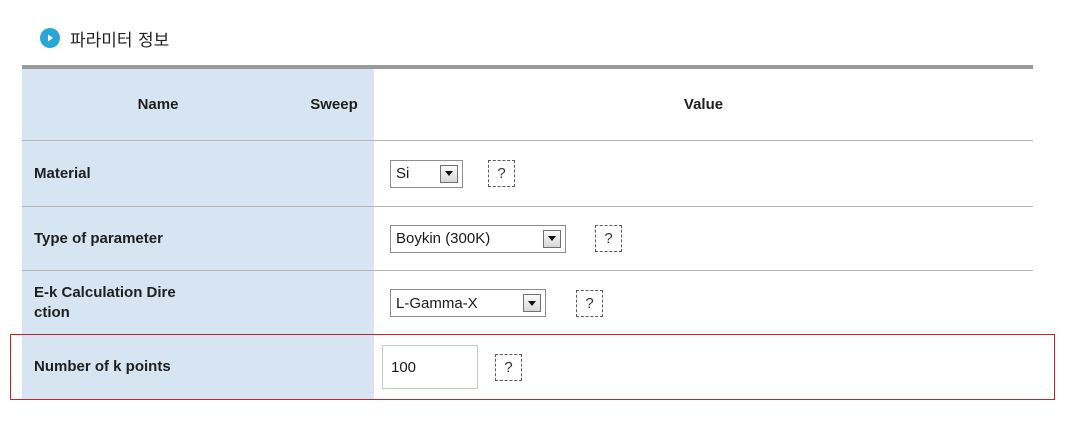  Describe the element at coordinates (105, 292) in the screenshot. I see `param-name-ek-direction-line1: E-k Calculation Dire` at that location.